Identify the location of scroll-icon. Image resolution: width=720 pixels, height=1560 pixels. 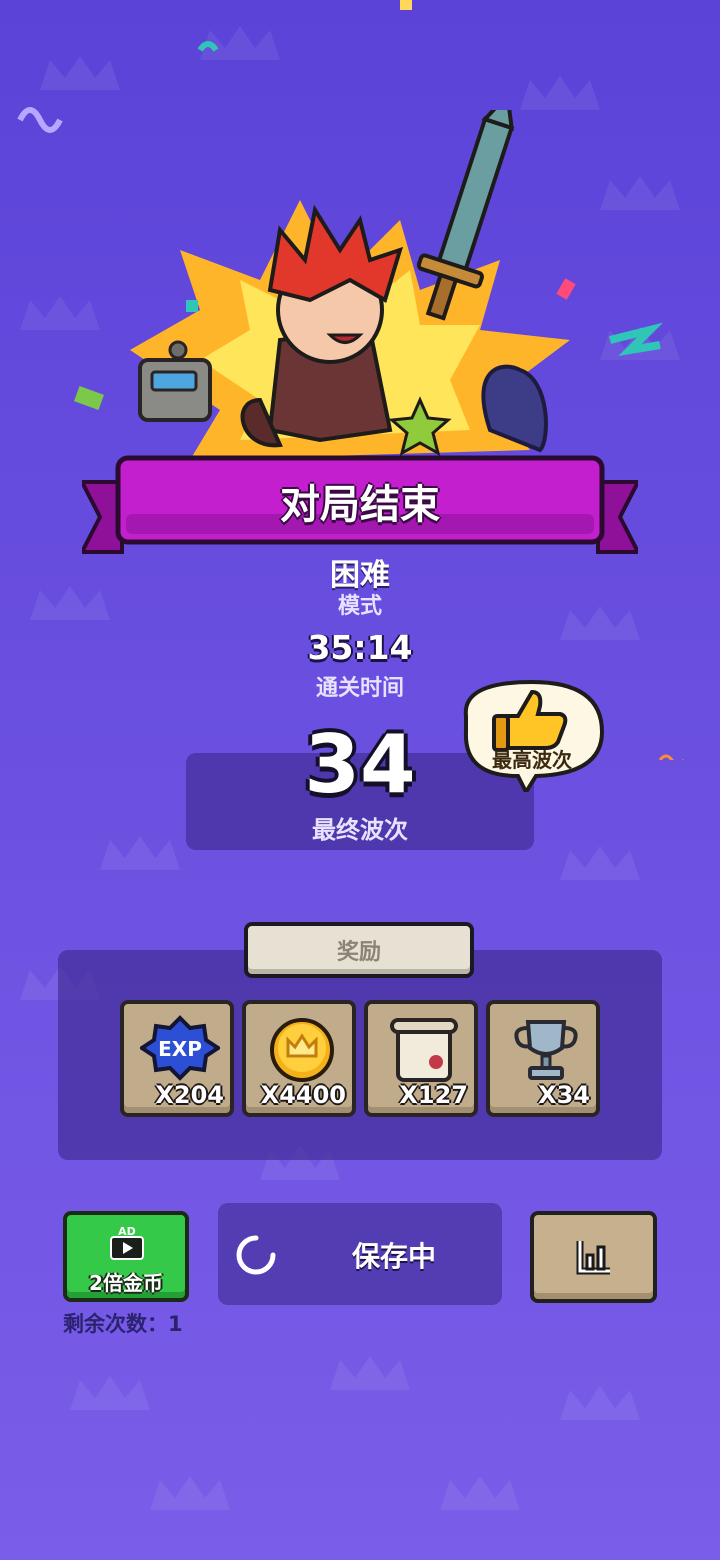
(424, 1050).